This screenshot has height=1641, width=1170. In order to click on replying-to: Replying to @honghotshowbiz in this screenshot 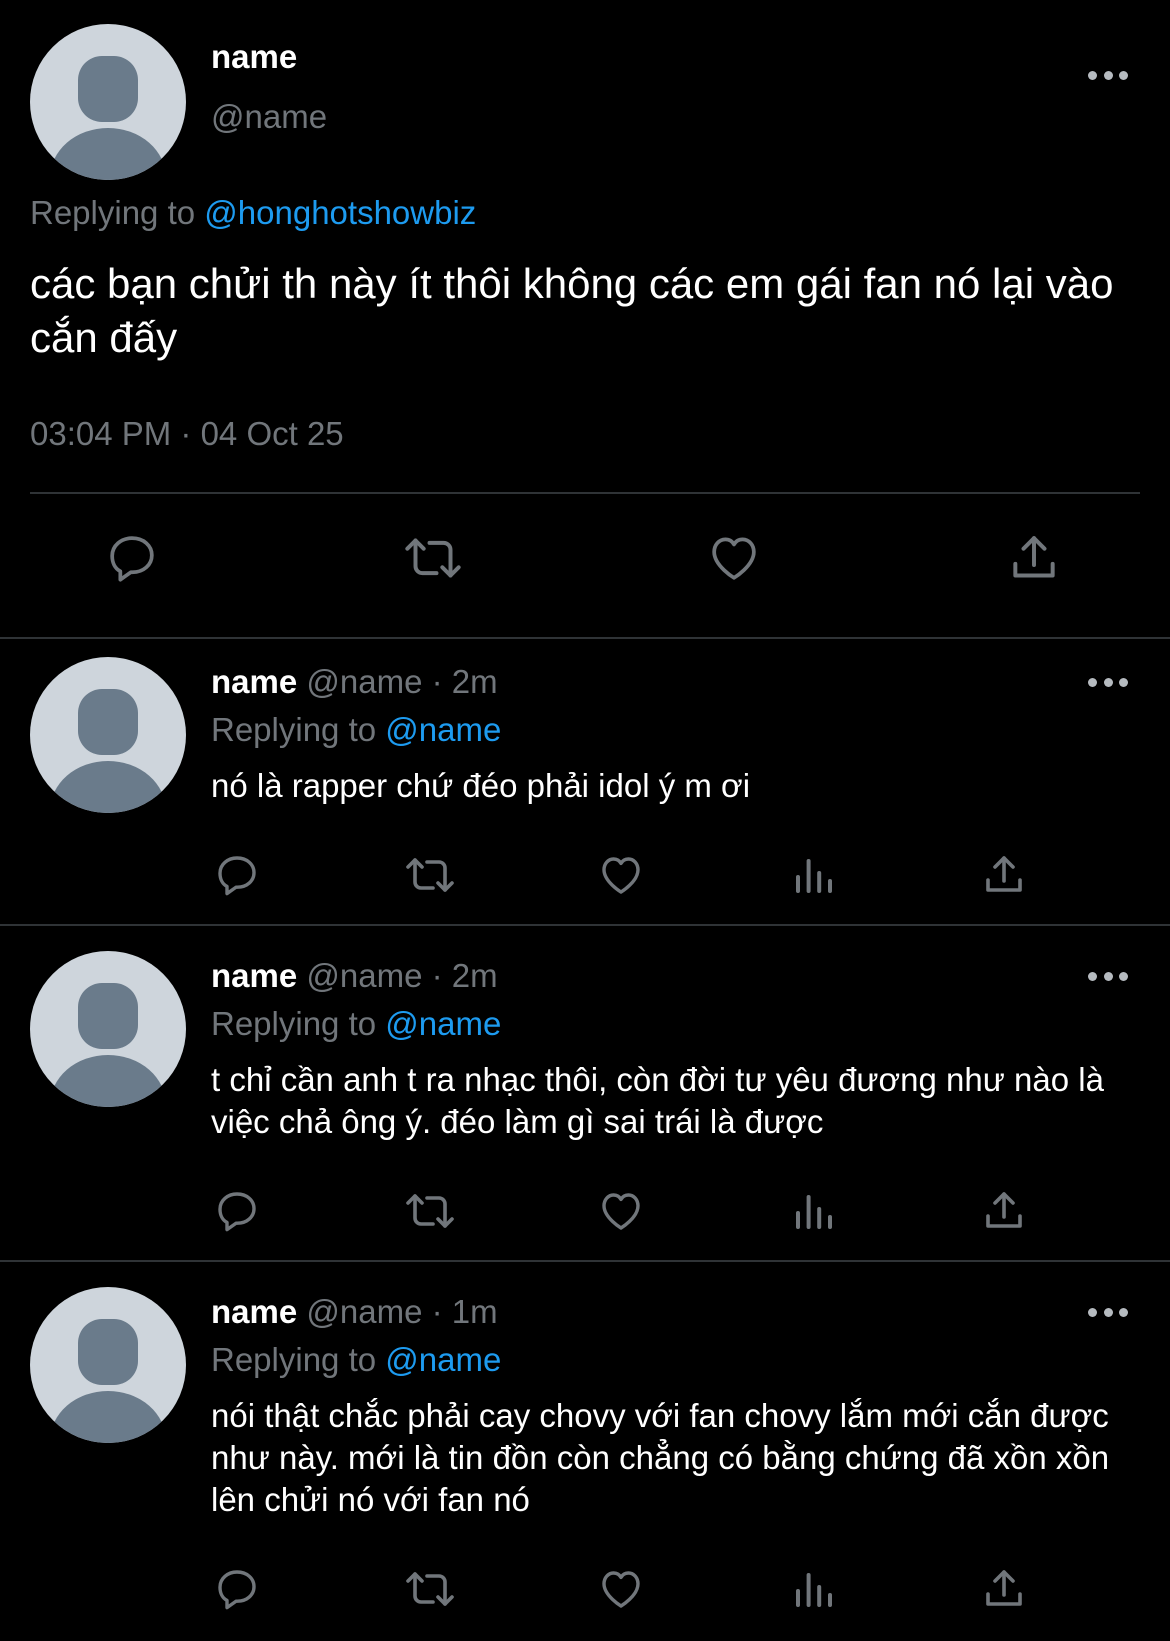, I will do `click(253, 213)`.